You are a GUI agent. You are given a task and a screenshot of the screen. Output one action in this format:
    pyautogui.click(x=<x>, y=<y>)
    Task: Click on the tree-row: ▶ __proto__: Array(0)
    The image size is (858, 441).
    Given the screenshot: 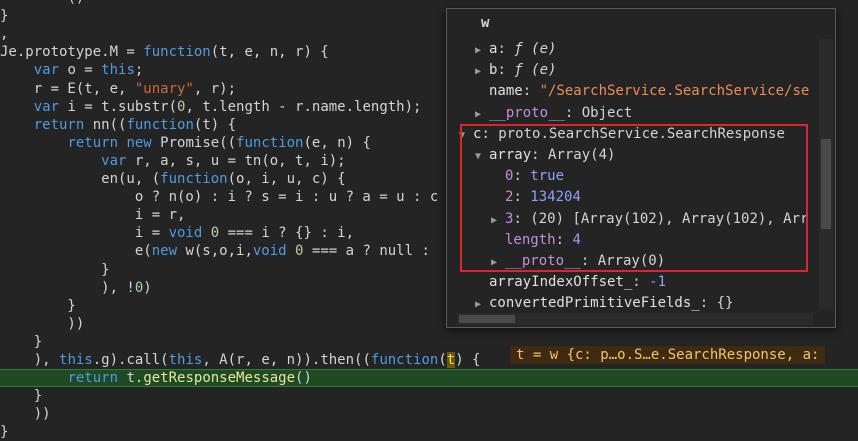 What is the action you would take?
    pyautogui.click(x=578, y=261)
    